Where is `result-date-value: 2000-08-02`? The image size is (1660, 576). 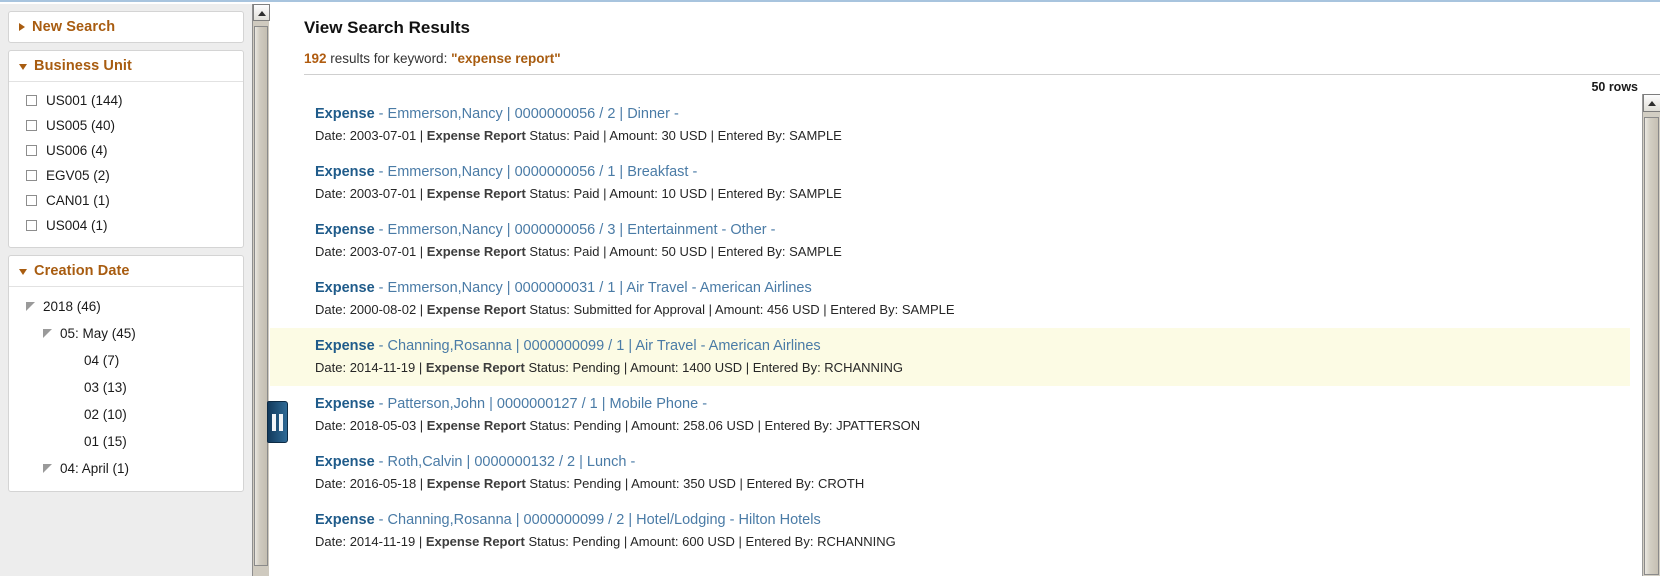
result-date-value: 2000-08-02 is located at coordinates (383, 309).